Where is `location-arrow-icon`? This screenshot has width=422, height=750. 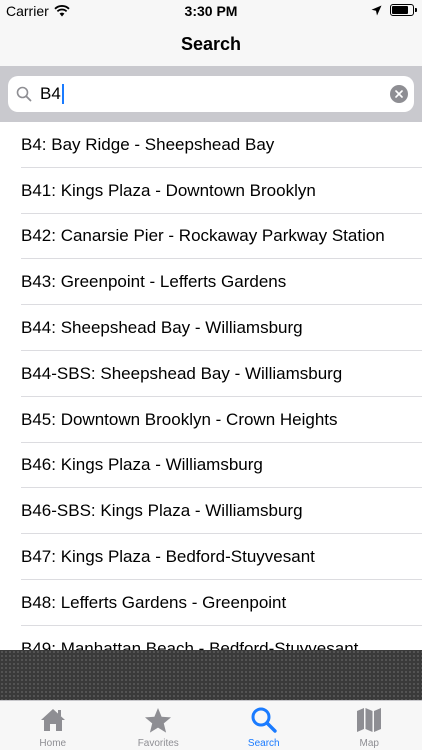 location-arrow-icon is located at coordinates (376, 10).